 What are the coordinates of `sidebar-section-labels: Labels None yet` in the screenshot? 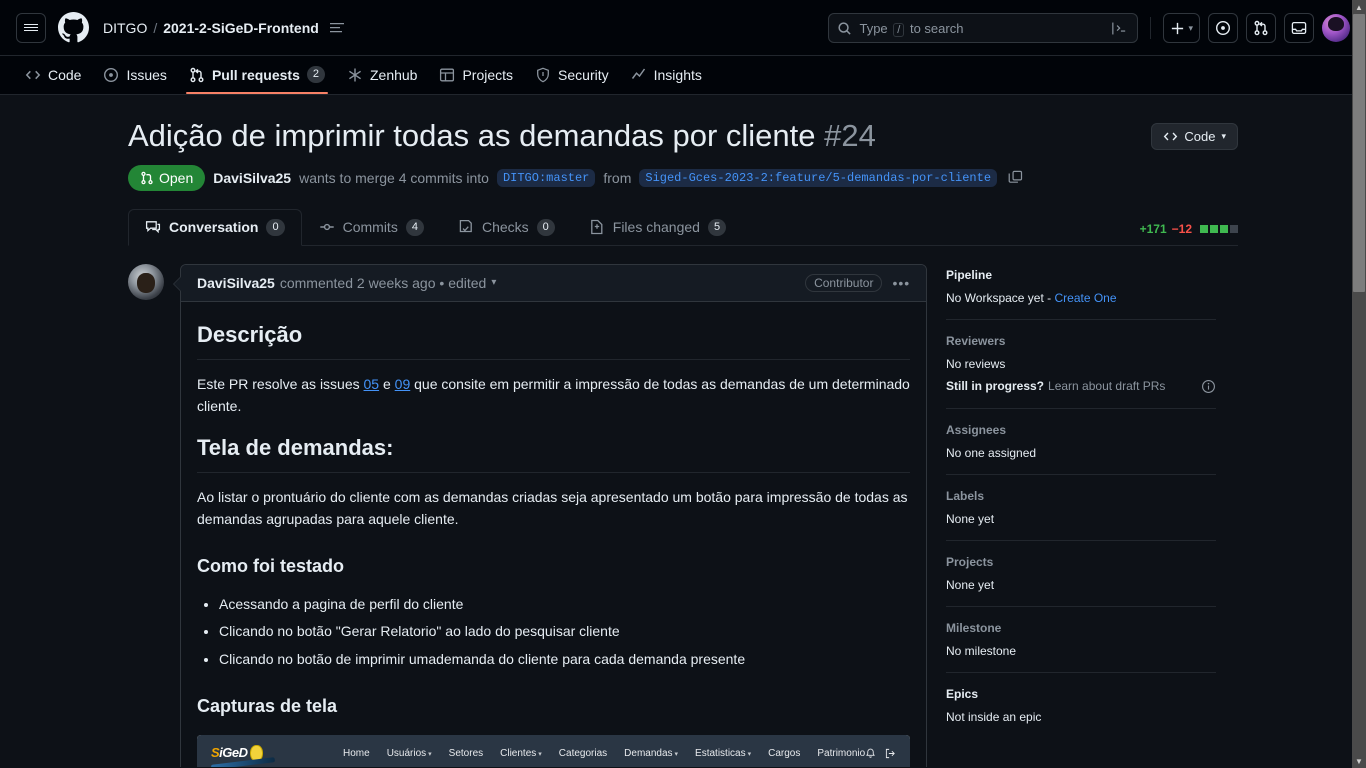 It's located at (1081, 515).